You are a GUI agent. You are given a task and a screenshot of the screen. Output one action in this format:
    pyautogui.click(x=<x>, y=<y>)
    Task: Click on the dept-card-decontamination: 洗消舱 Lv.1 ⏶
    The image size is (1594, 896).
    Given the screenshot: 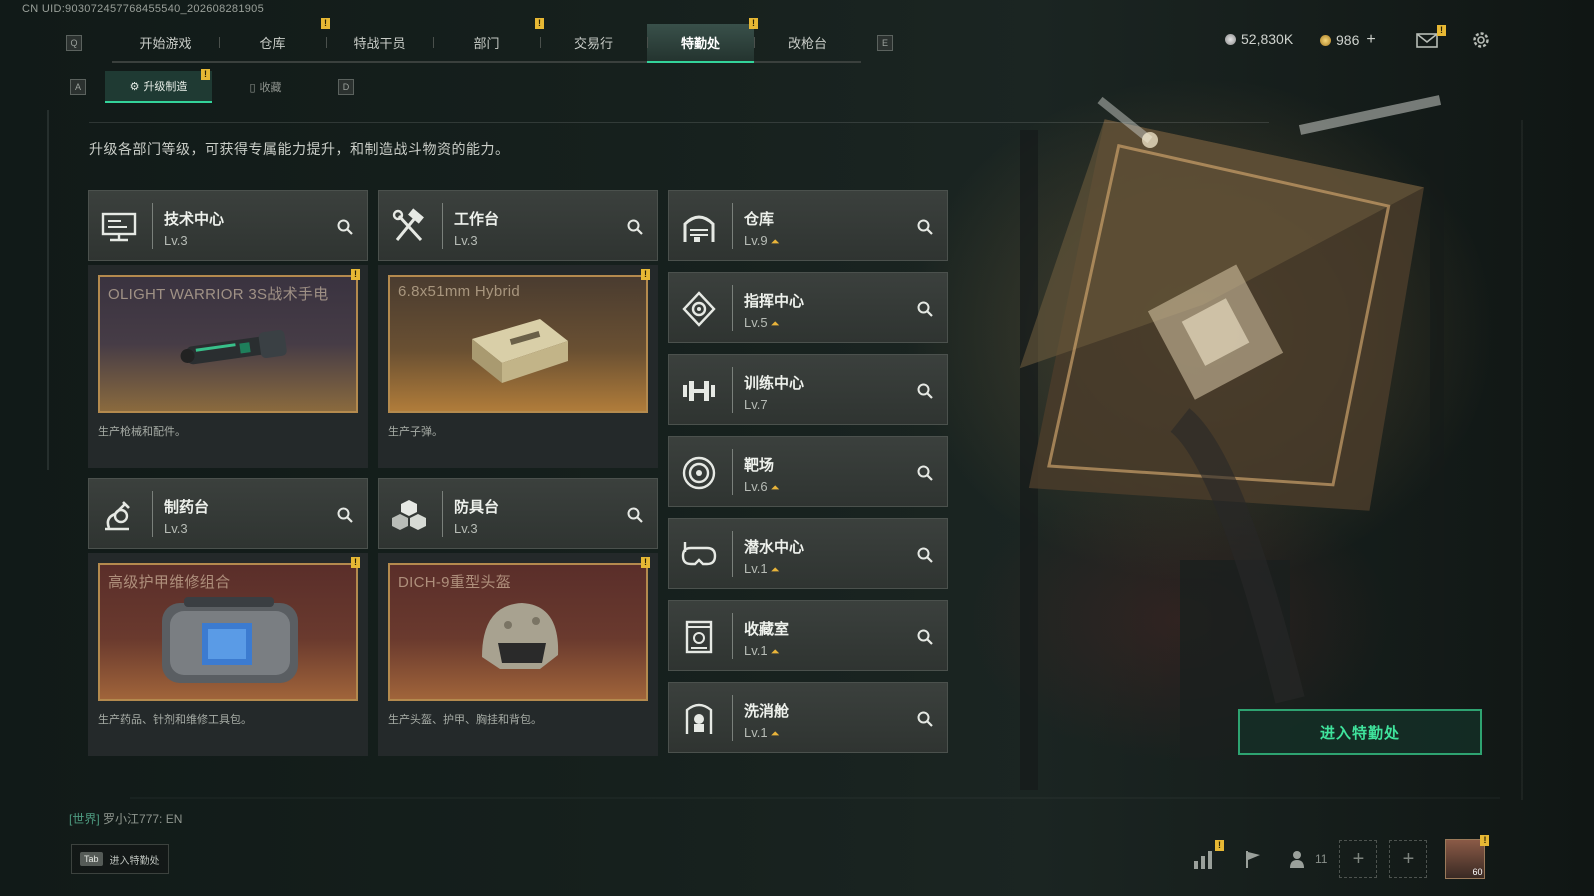 What is the action you would take?
    pyautogui.click(x=808, y=717)
    